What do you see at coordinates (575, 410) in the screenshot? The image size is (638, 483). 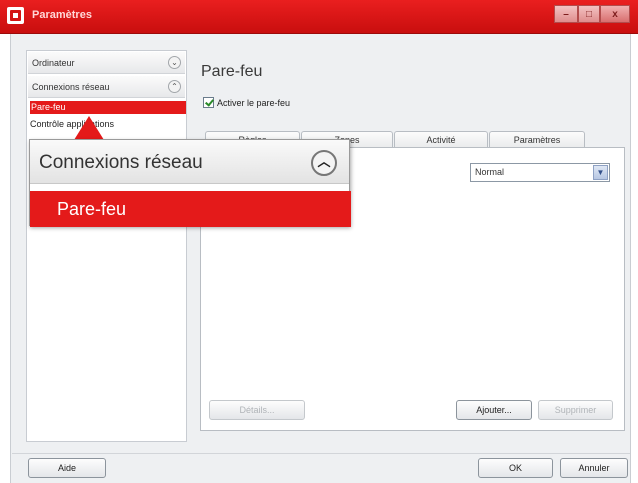 I see `delete-button: Supprimer` at bounding box center [575, 410].